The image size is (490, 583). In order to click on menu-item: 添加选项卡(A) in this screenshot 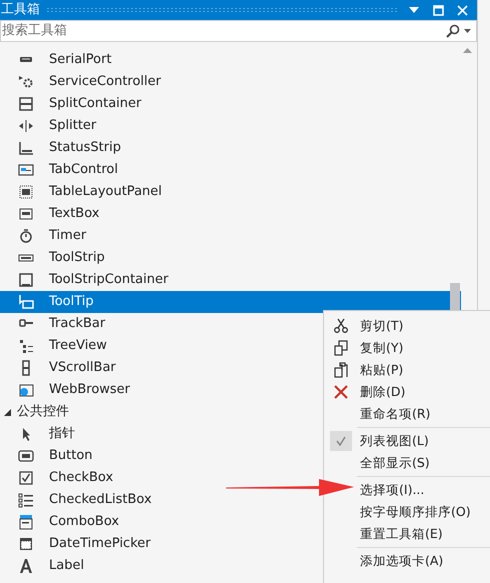, I will do `click(402, 561)`.